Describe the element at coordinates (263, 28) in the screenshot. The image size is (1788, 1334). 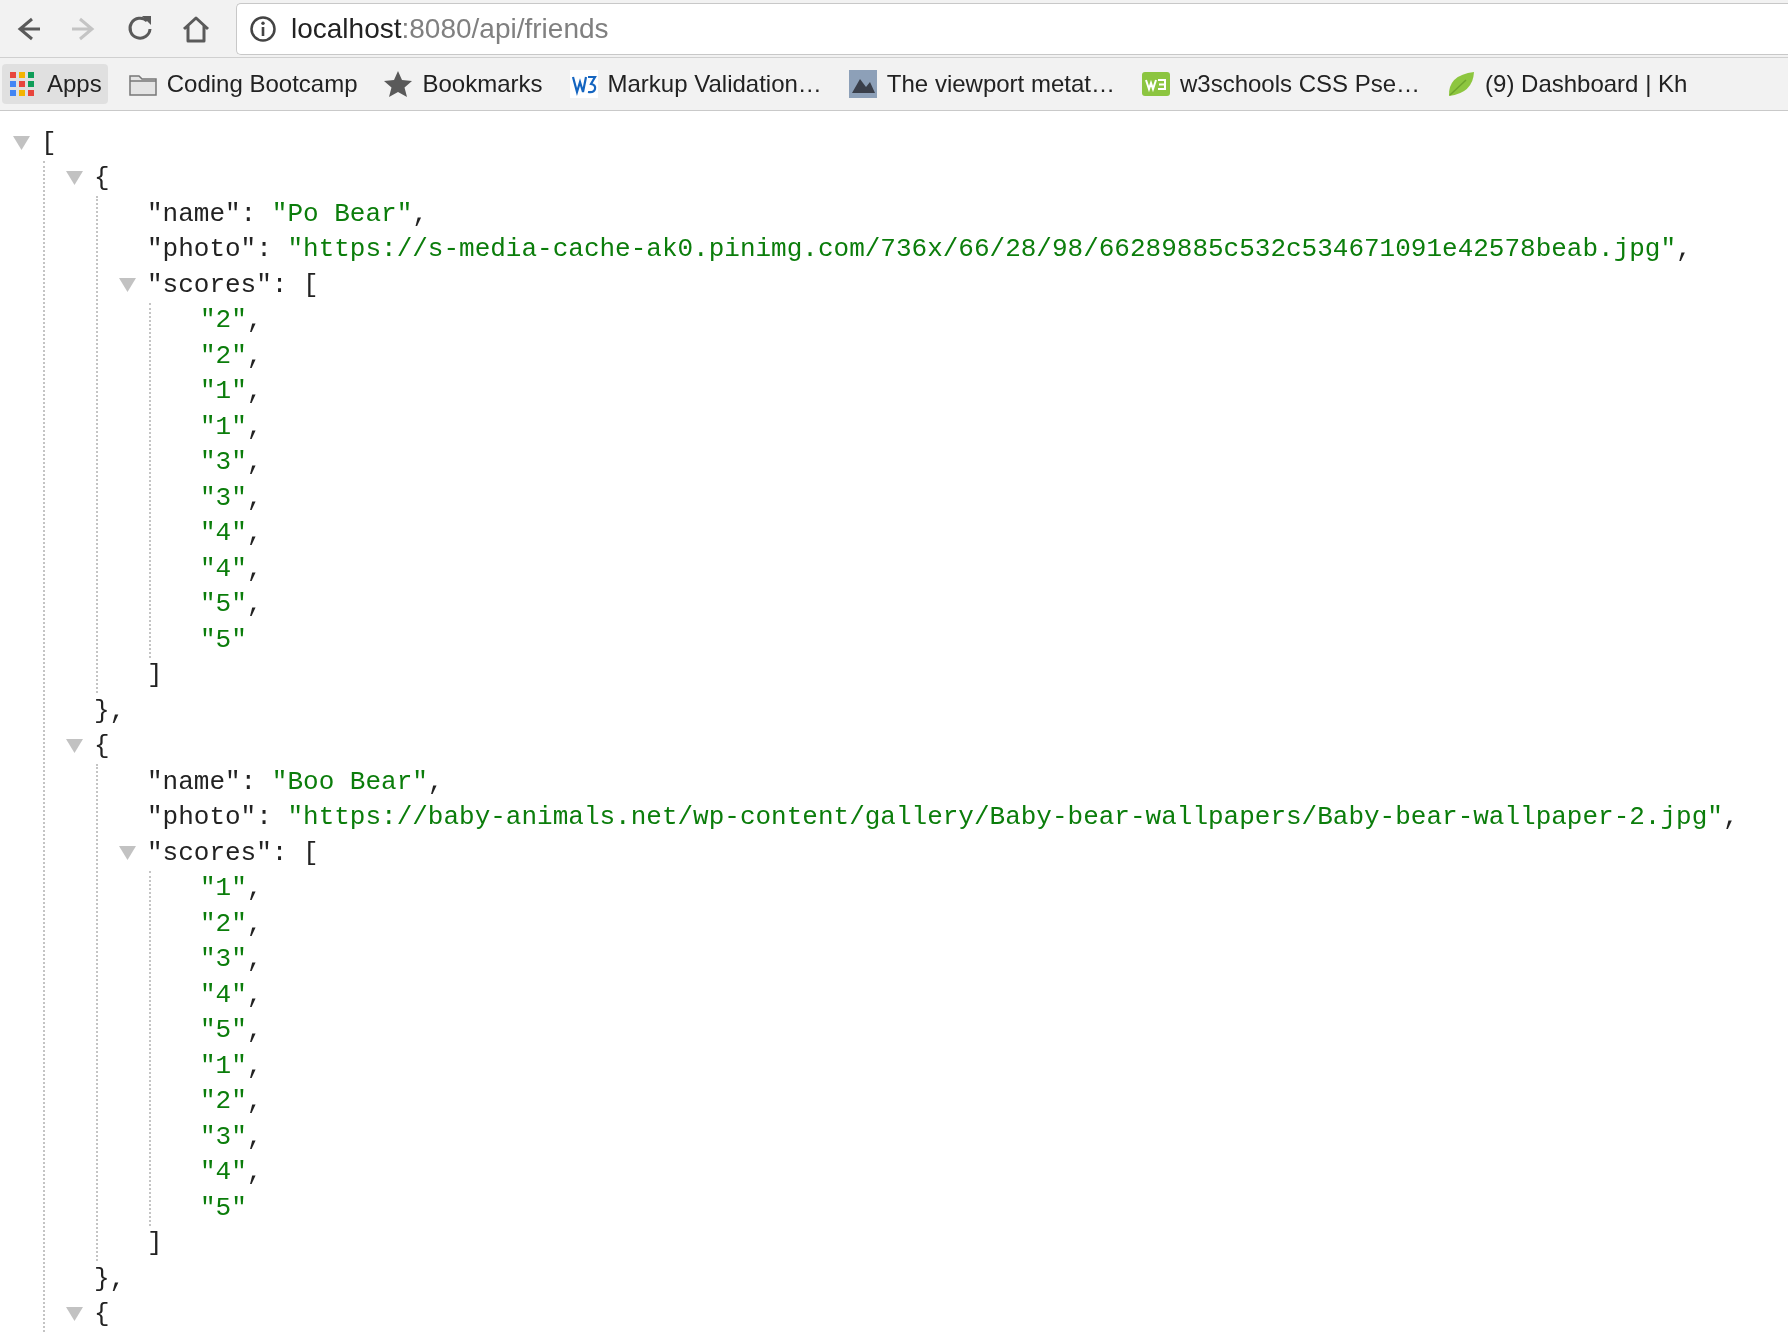
I see `info-icon` at that location.